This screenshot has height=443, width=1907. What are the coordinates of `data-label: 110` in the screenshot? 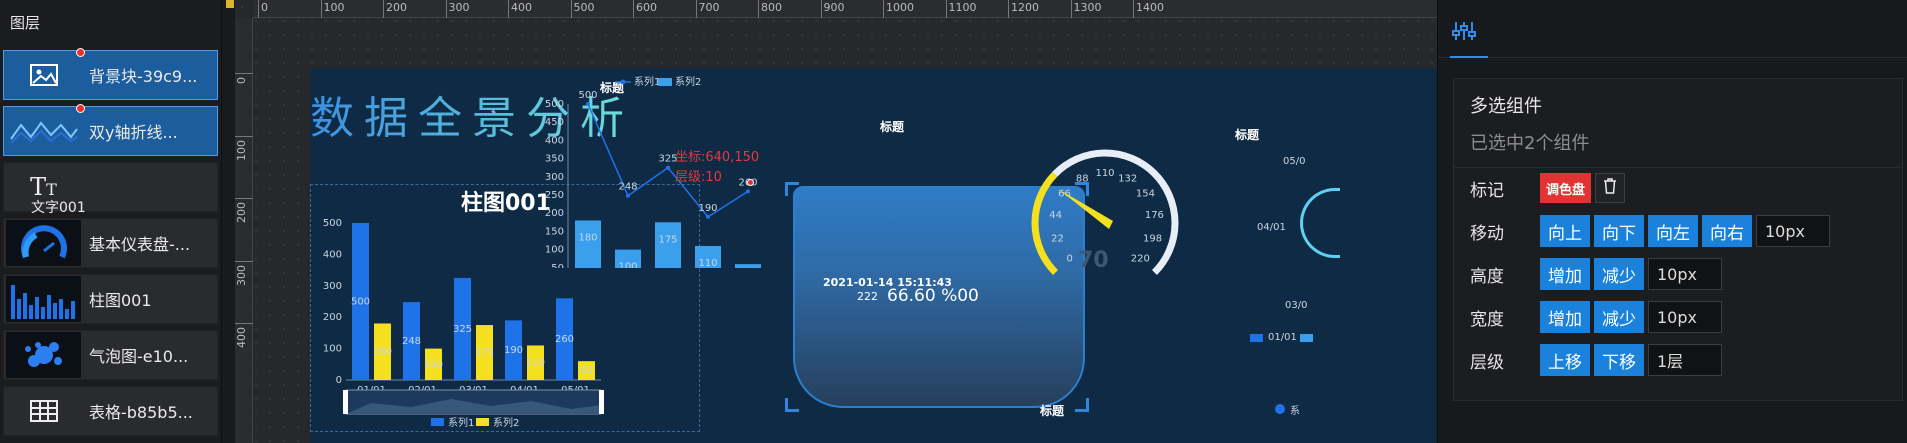 It's located at (707, 263).